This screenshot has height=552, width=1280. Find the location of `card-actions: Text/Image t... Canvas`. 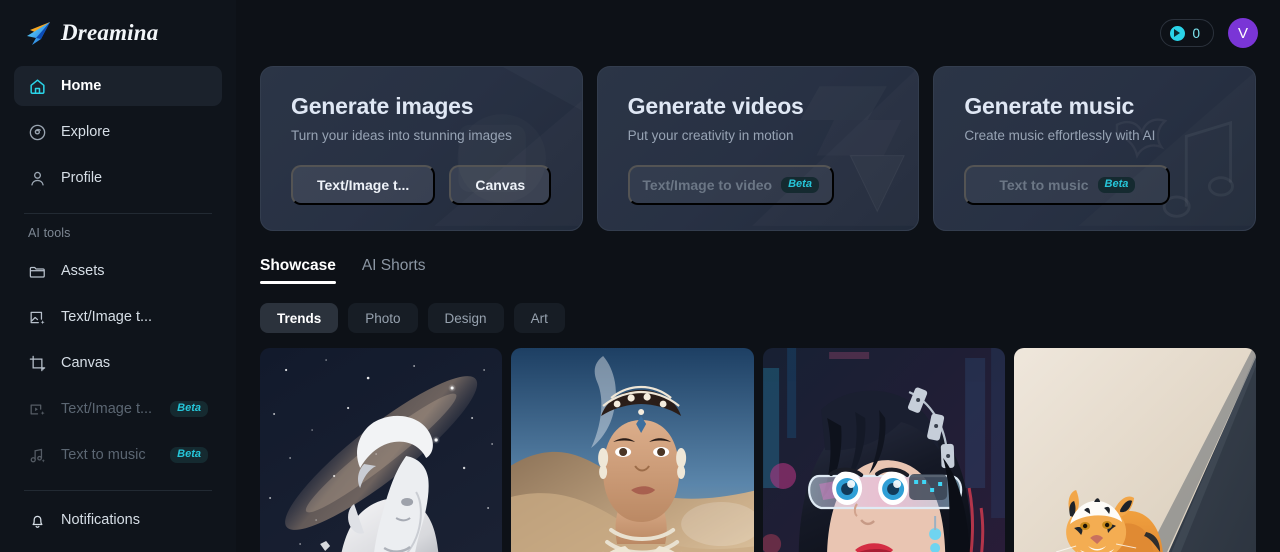

card-actions: Text/Image t... Canvas is located at coordinates (436, 185).